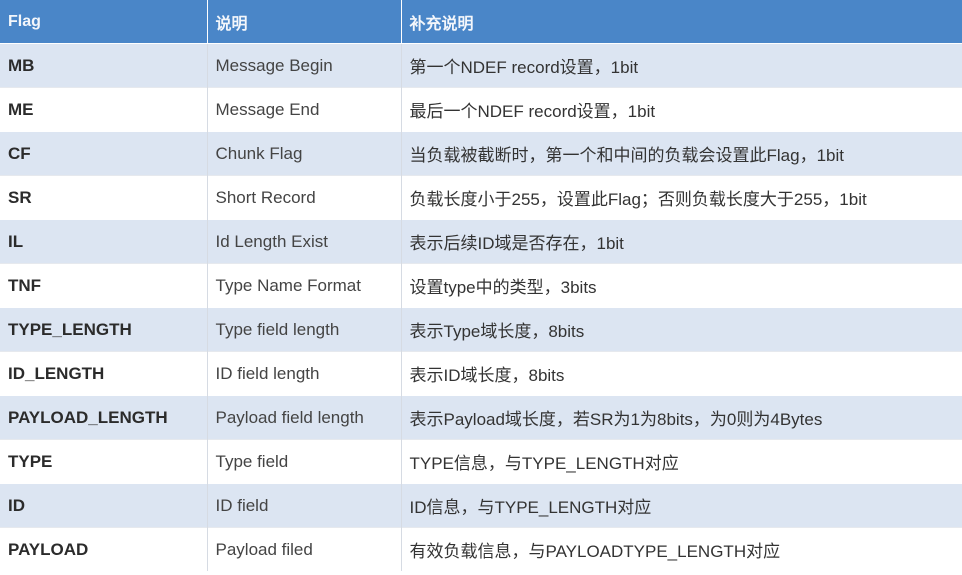 The width and height of the screenshot is (962, 575). I want to click on cell-description: Type field length, so click(304, 329).